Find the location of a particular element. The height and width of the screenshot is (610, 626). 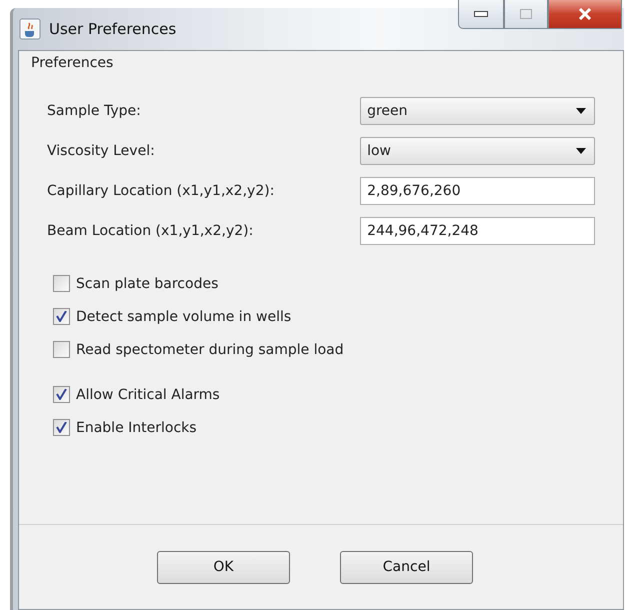

checkbox-label: Read spectometer during sample load is located at coordinates (210, 350).